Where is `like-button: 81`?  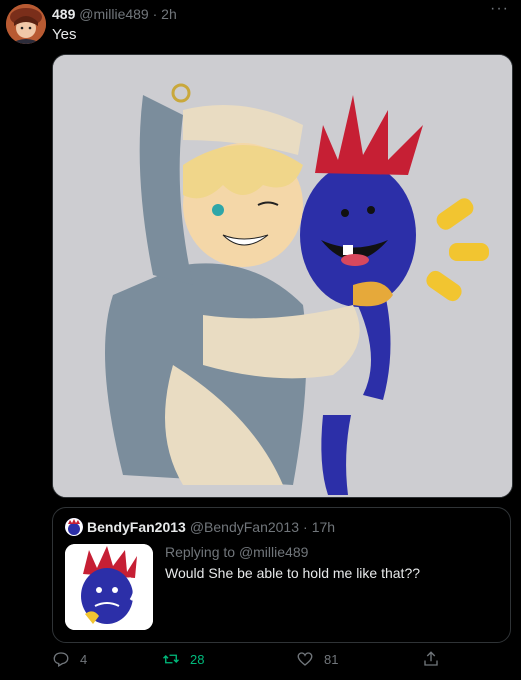 like-button: 81 is located at coordinates (317, 659).